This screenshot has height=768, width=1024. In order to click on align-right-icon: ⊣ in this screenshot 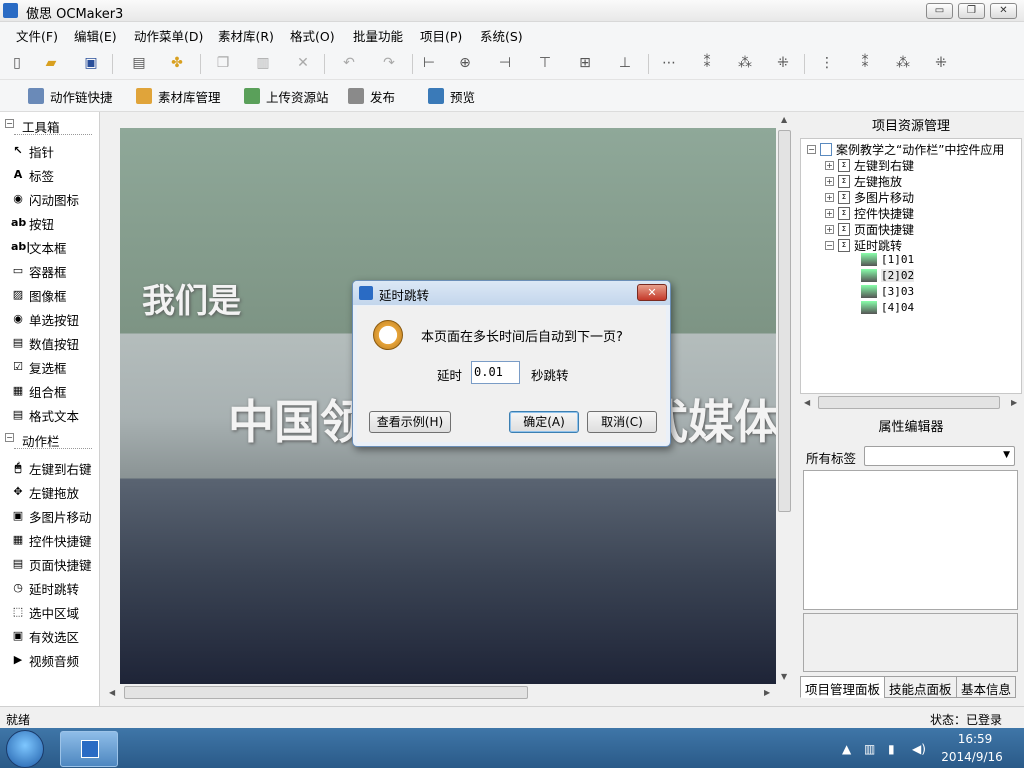, I will do `click(505, 63)`.